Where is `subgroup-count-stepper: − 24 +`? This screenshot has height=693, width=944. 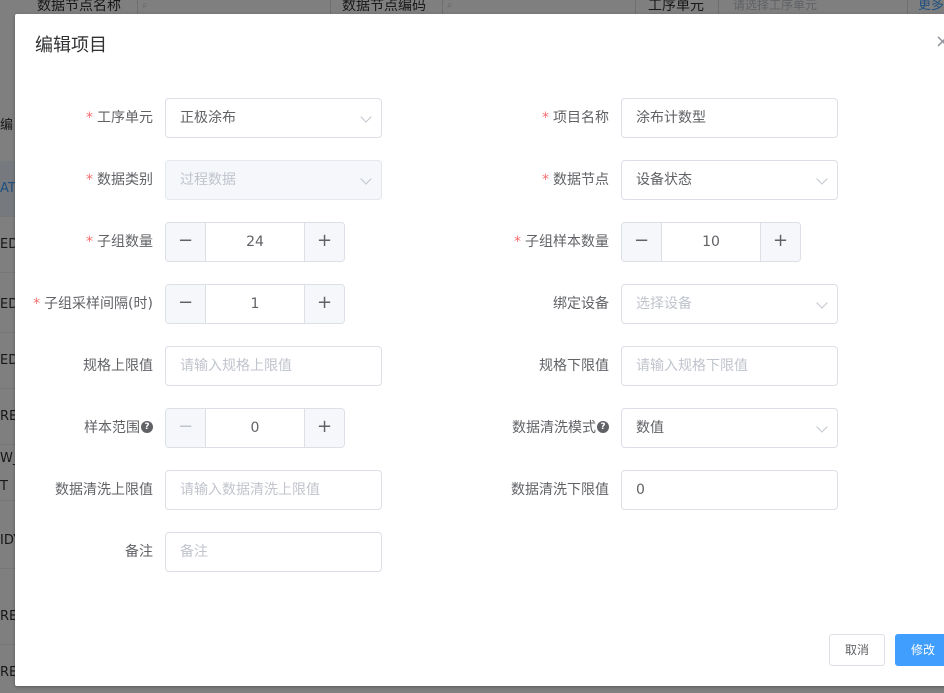
subgroup-count-stepper: − 24 + is located at coordinates (255, 242).